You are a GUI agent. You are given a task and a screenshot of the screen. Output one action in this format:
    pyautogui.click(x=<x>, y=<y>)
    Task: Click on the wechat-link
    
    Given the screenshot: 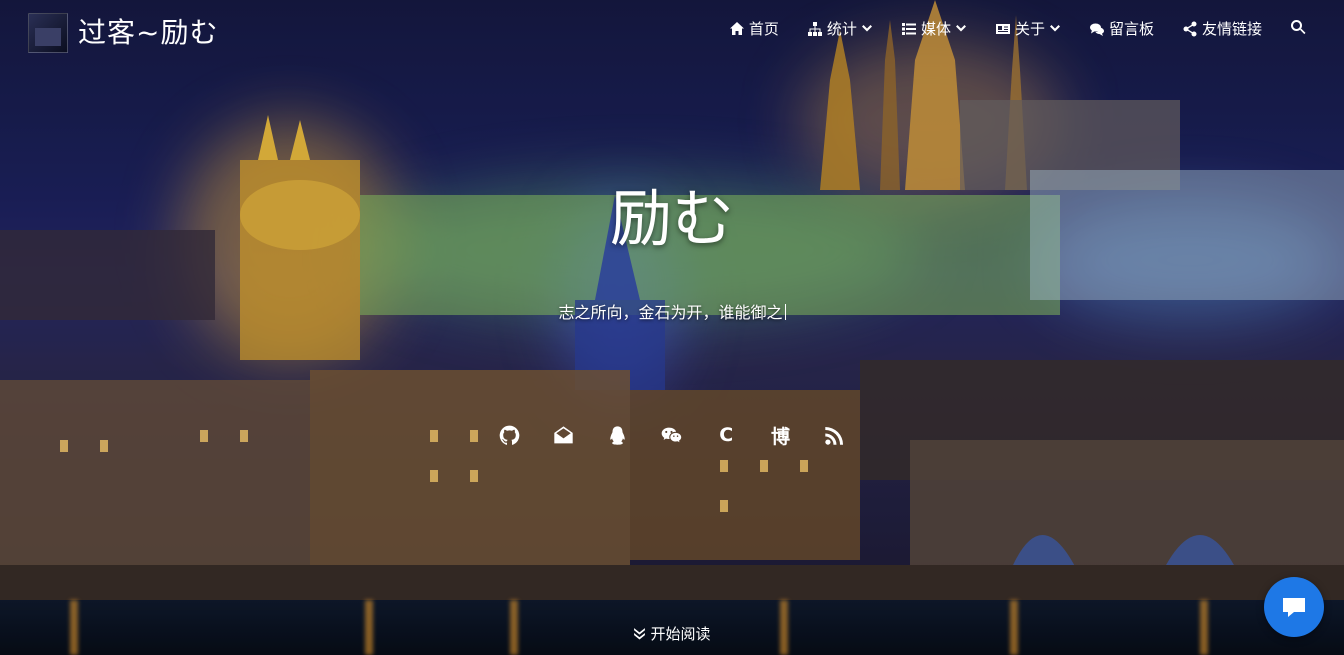 What is the action you would take?
    pyautogui.click(x=672, y=435)
    